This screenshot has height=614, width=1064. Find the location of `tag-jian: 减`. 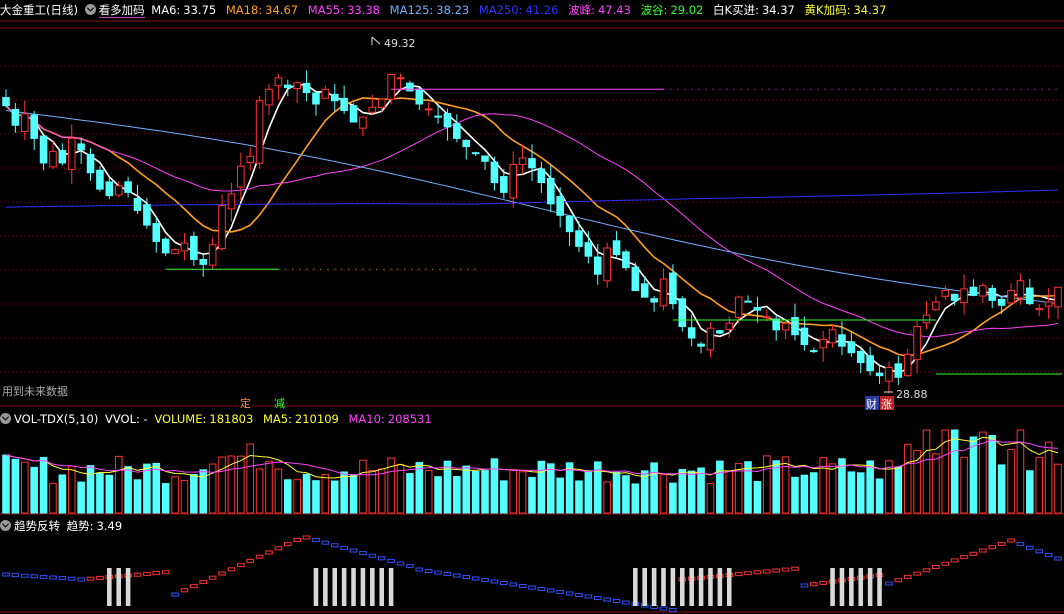

tag-jian: 减 is located at coordinates (279, 403).